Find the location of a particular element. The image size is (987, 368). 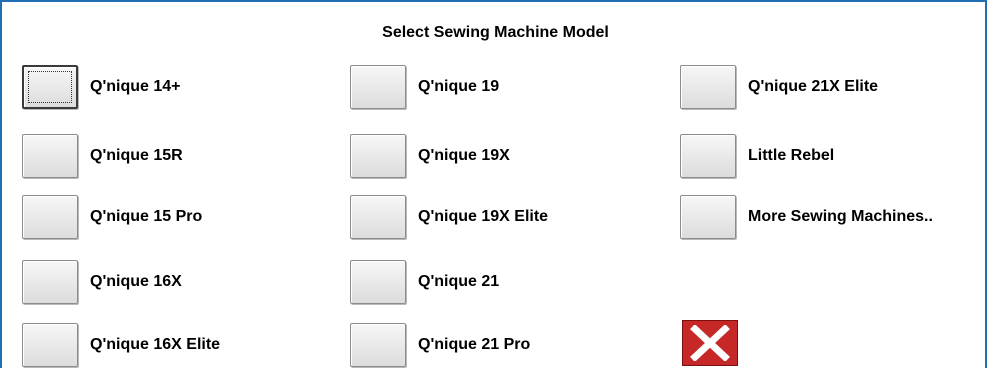

model-label: Q'nique 19X is located at coordinates (464, 155).